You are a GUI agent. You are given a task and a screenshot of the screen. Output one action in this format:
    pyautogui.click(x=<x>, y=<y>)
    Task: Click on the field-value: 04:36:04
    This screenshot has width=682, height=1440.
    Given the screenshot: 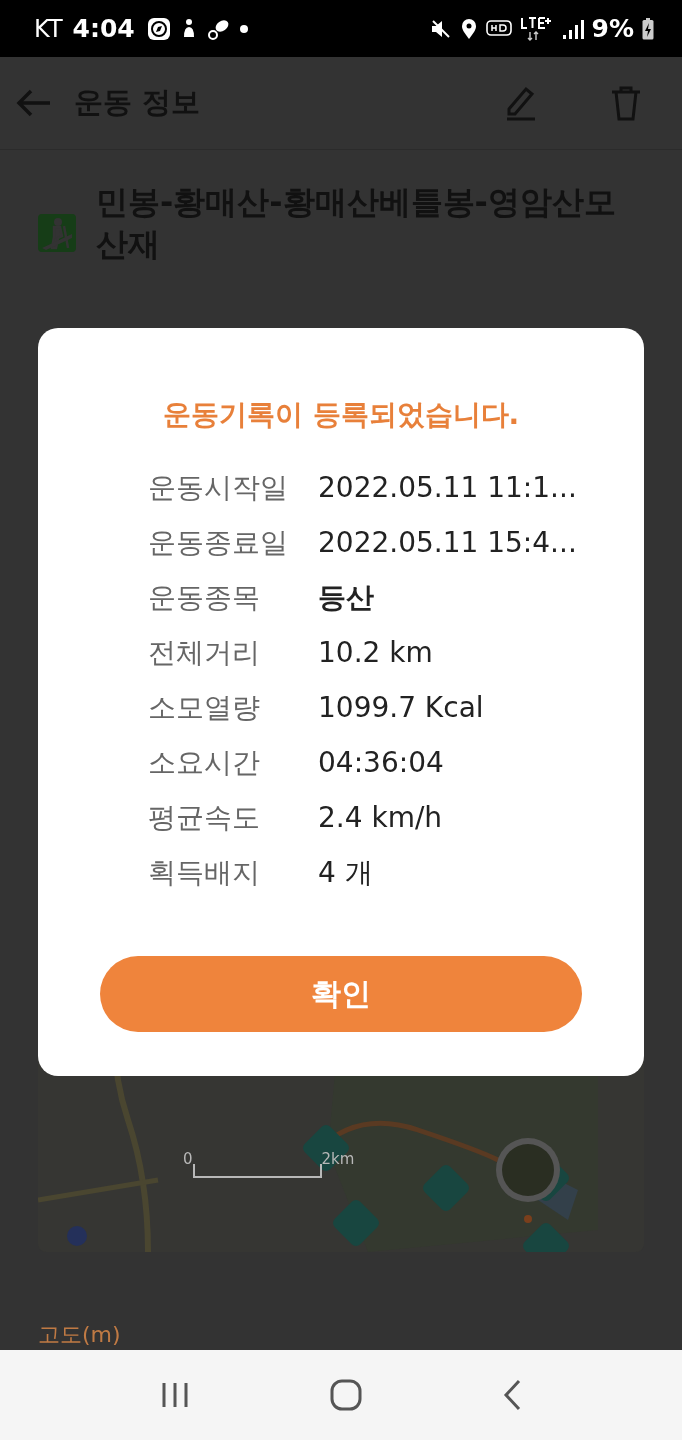 What is the action you would take?
    pyautogui.click(x=381, y=763)
    